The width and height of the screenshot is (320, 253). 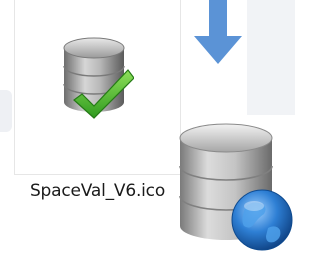 What do you see at coordinates (97, 191) in the screenshot?
I see `file-name-label: SpaceVal_V6.ico` at bounding box center [97, 191].